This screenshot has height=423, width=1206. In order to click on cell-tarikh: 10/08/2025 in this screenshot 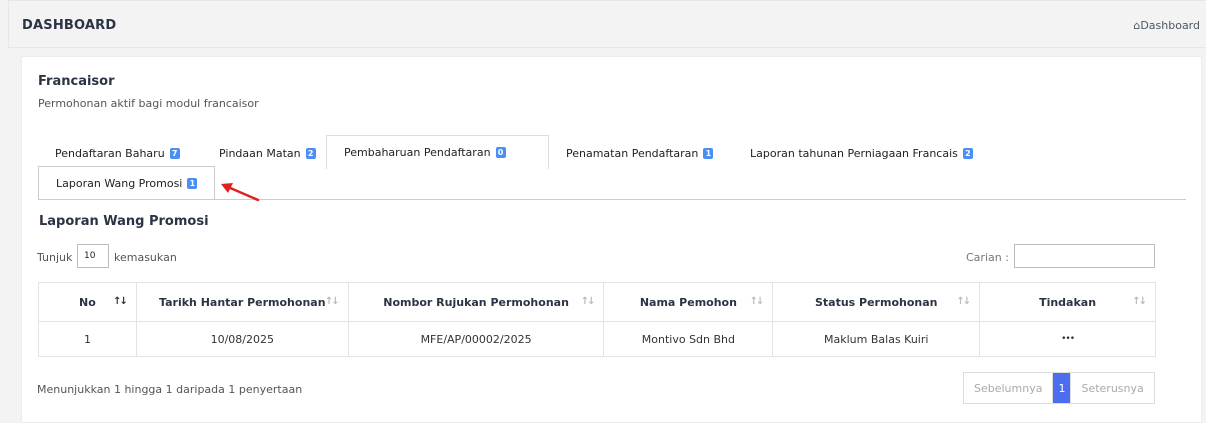, I will do `click(242, 339)`.